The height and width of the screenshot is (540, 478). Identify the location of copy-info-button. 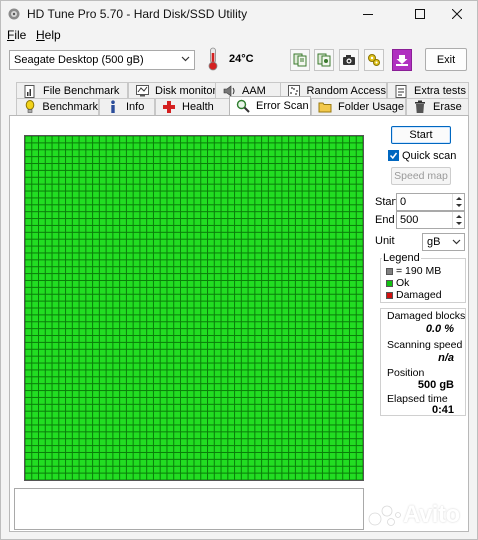
(300, 60).